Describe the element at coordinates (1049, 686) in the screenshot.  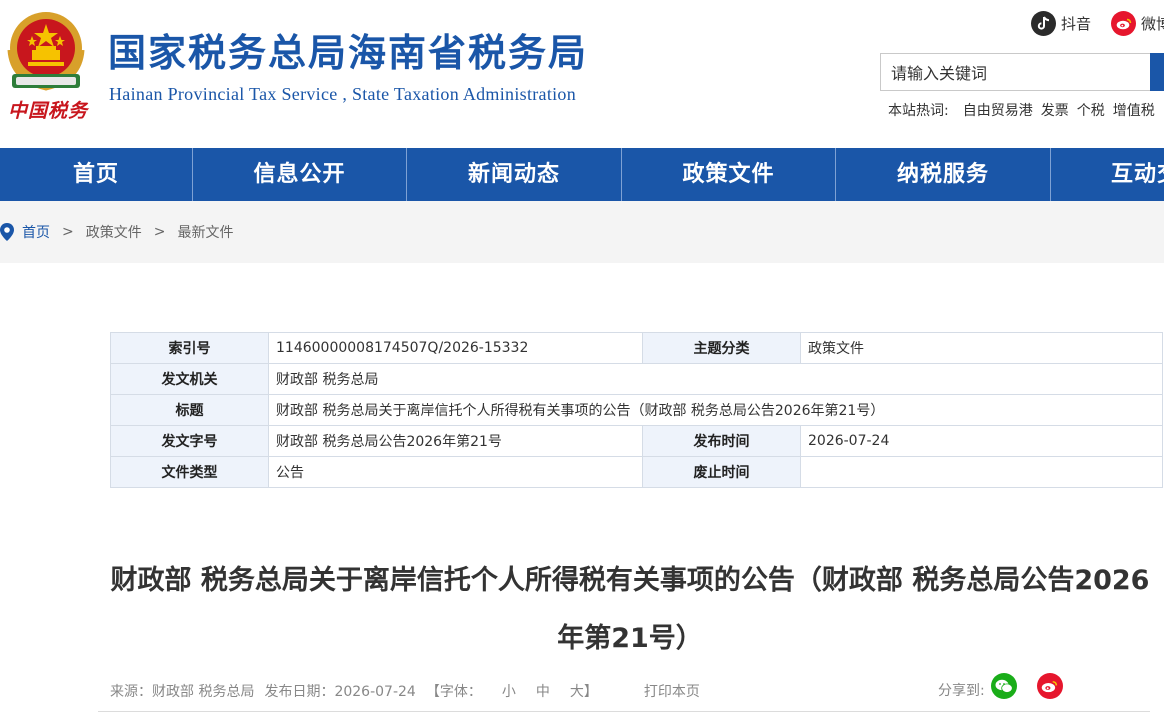
I see `weibo-share-icon` at that location.